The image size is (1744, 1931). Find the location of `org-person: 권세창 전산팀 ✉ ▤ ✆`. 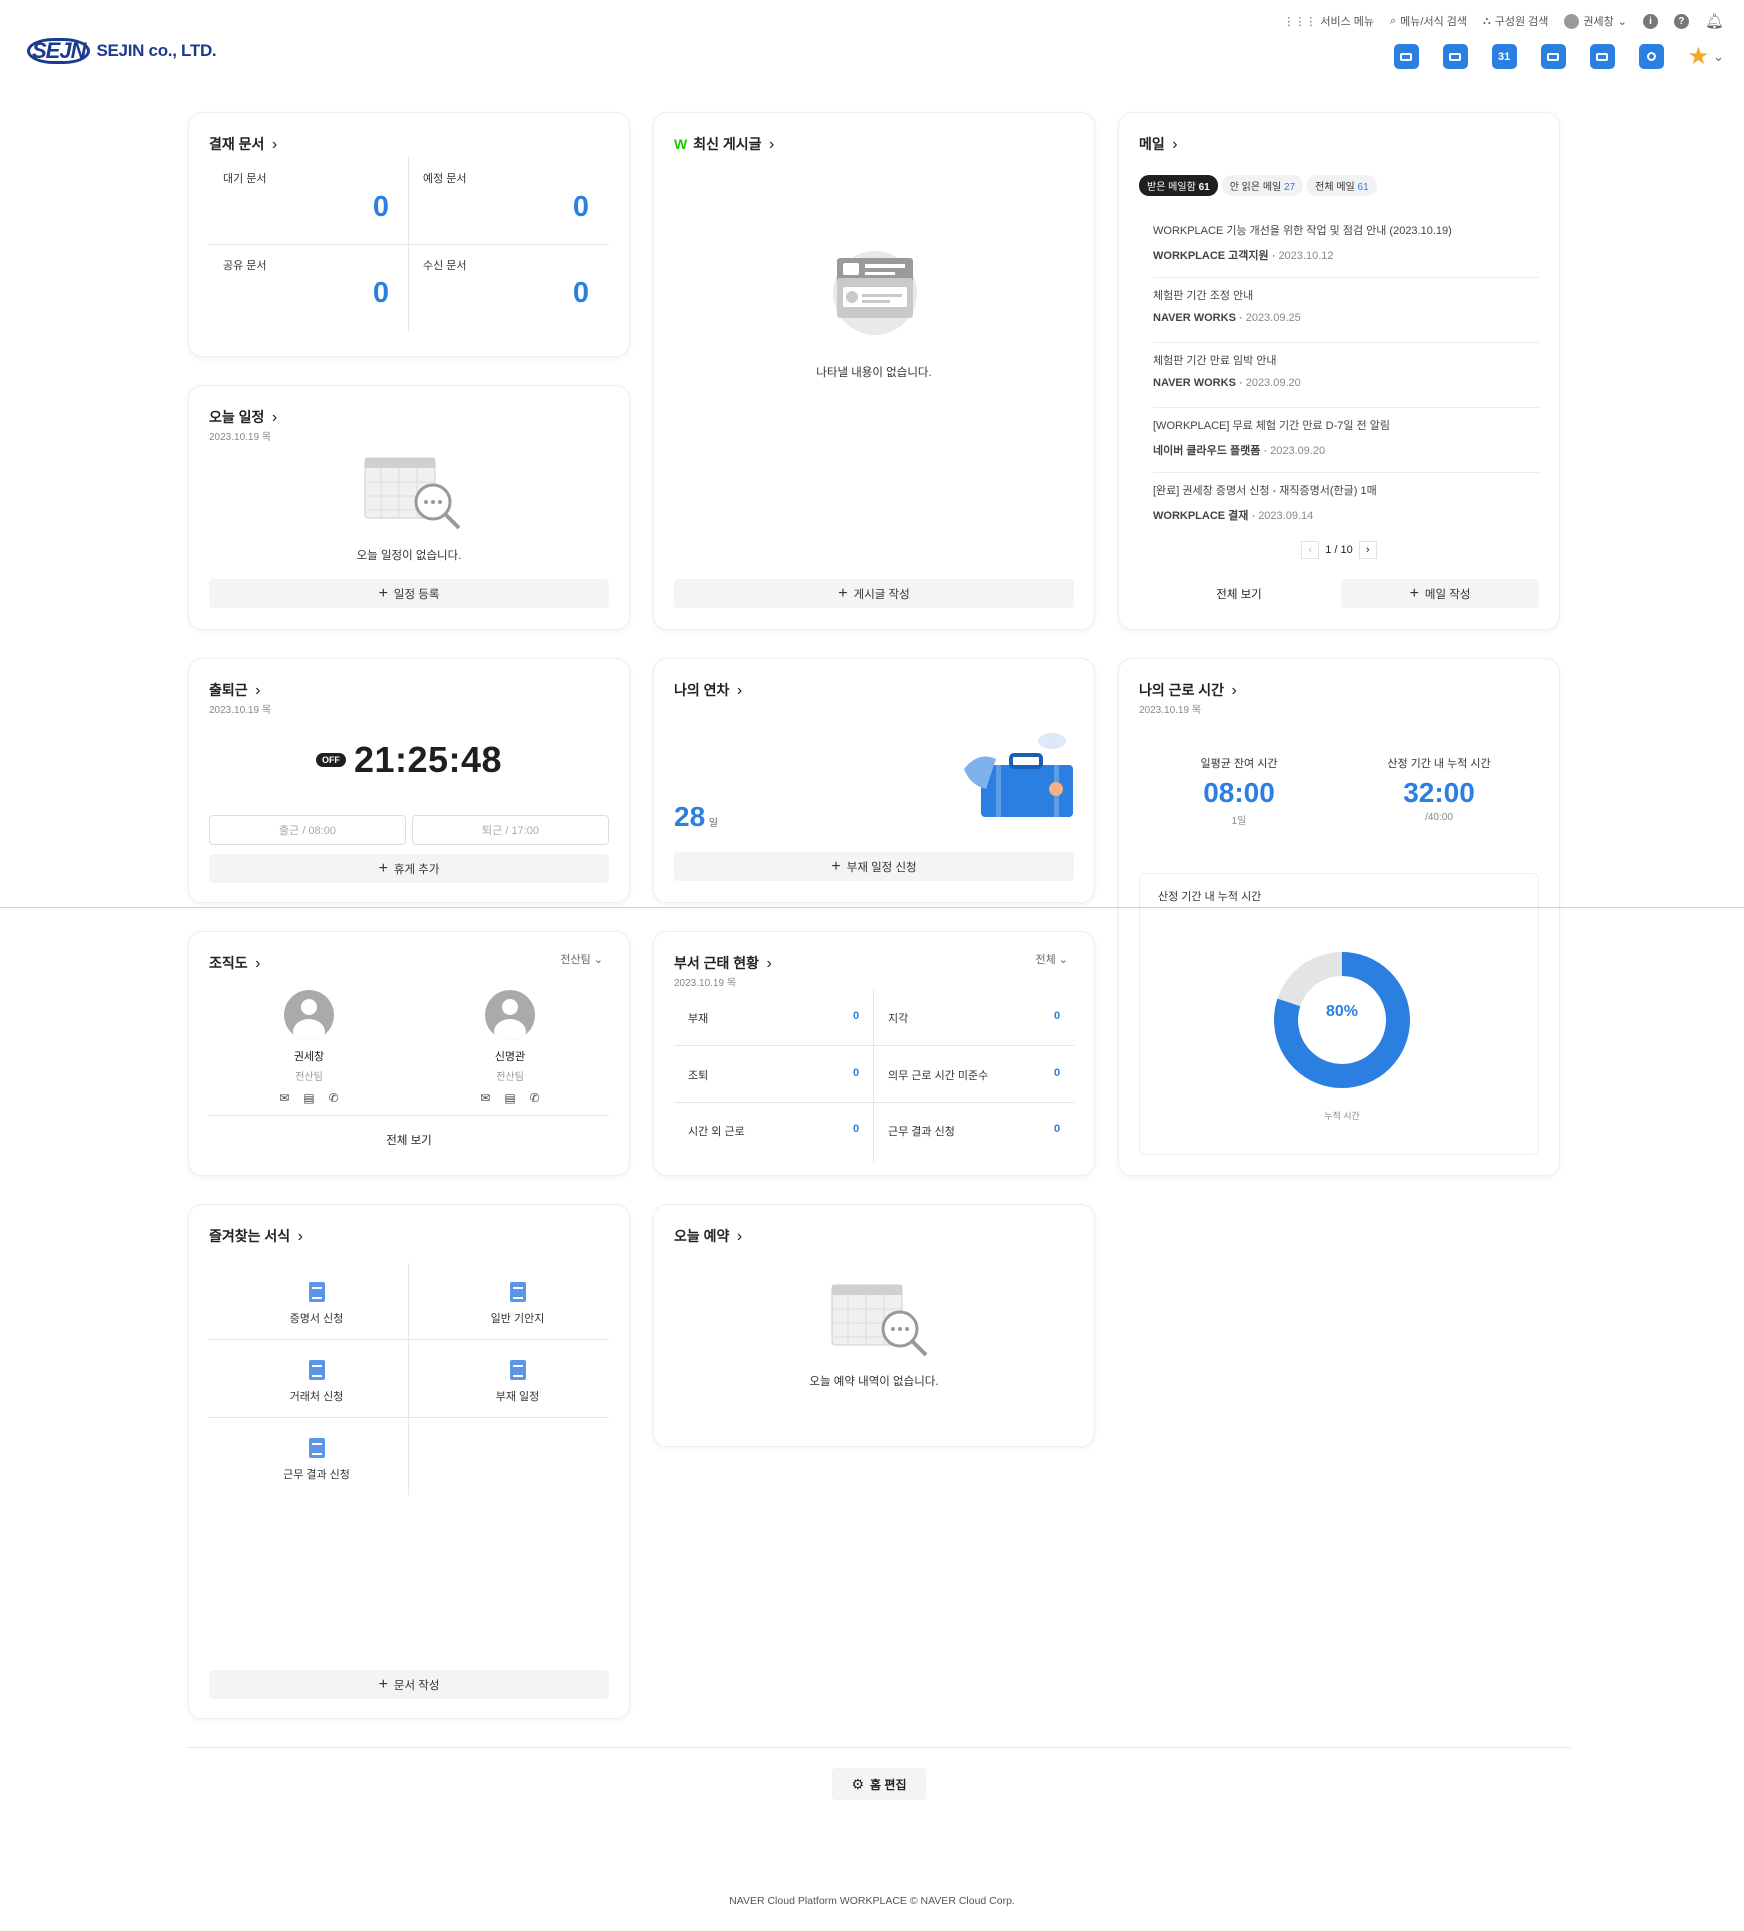

org-person: 권세창 전산팀 ✉ ▤ ✆ is located at coordinates (309, 1047).